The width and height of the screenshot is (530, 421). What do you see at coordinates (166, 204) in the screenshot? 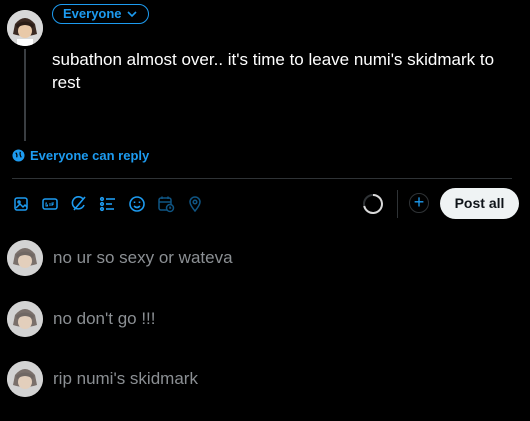
I see `schedule-icon` at bounding box center [166, 204].